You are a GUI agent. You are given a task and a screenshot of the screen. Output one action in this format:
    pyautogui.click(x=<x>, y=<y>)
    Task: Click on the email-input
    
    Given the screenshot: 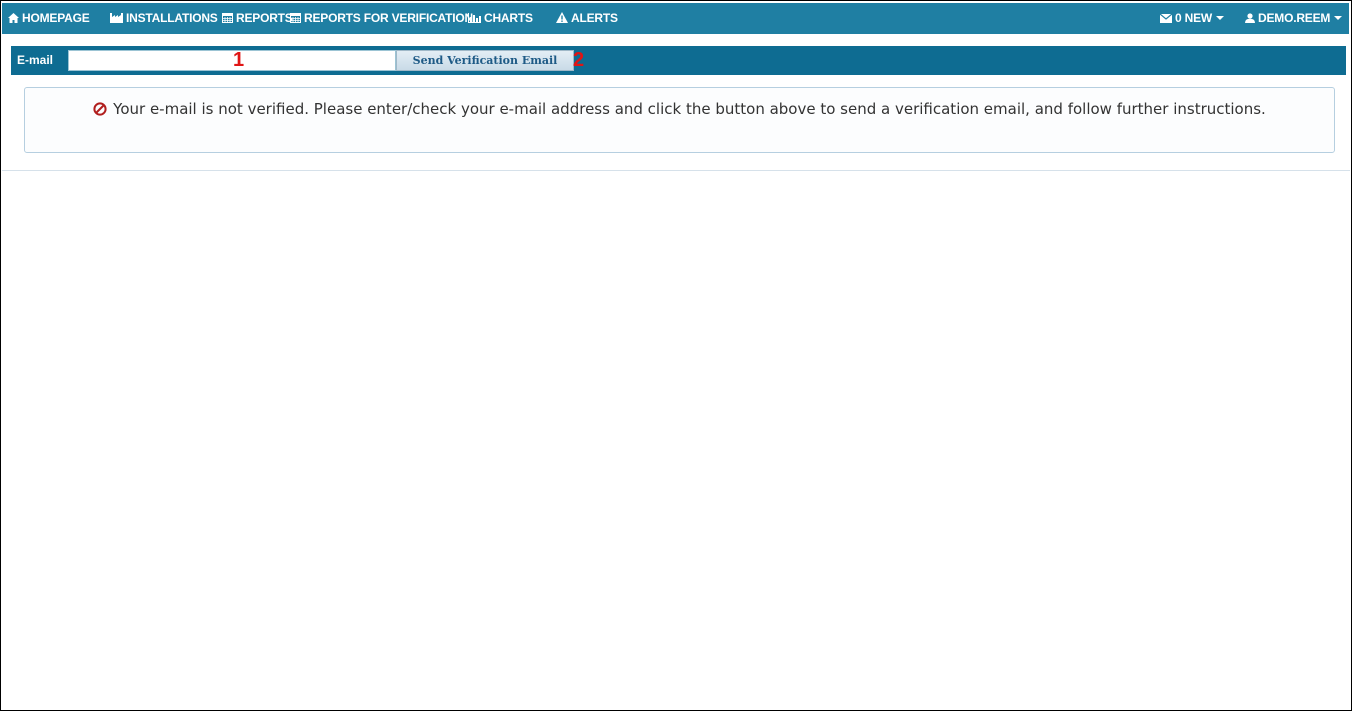 What is the action you would take?
    pyautogui.click(x=232, y=60)
    